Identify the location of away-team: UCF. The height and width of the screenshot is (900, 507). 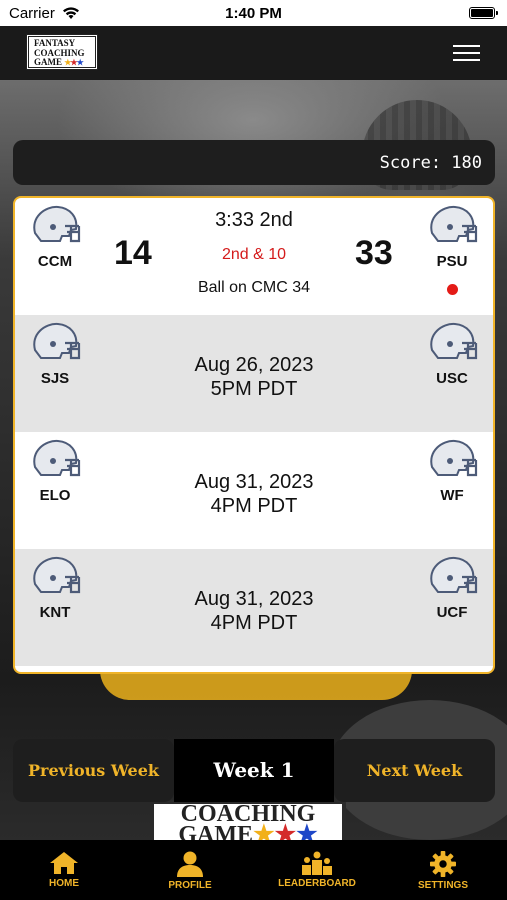
(452, 585).